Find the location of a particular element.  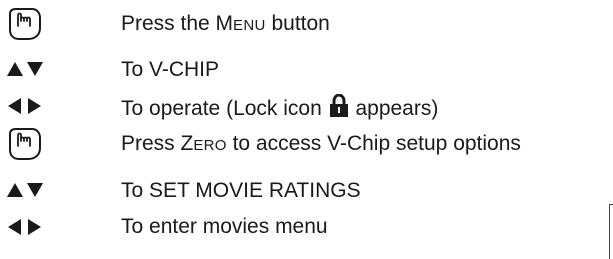

step-text: Press the MENU button is located at coordinates (225, 23).